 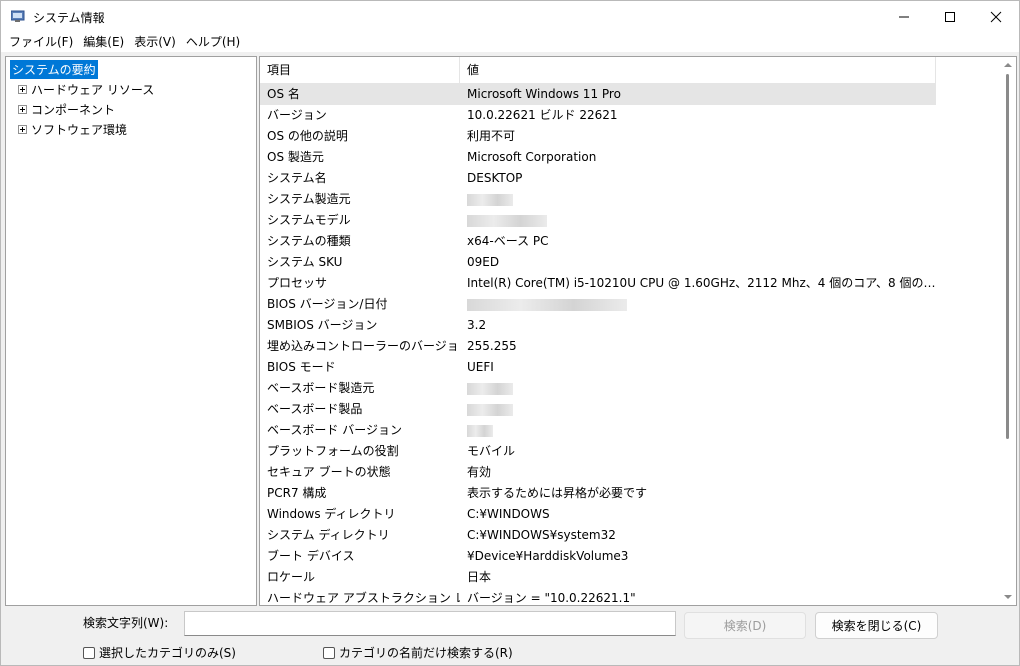 What do you see at coordinates (89, 652) in the screenshot?
I see `only-selected-category-checkbox` at bounding box center [89, 652].